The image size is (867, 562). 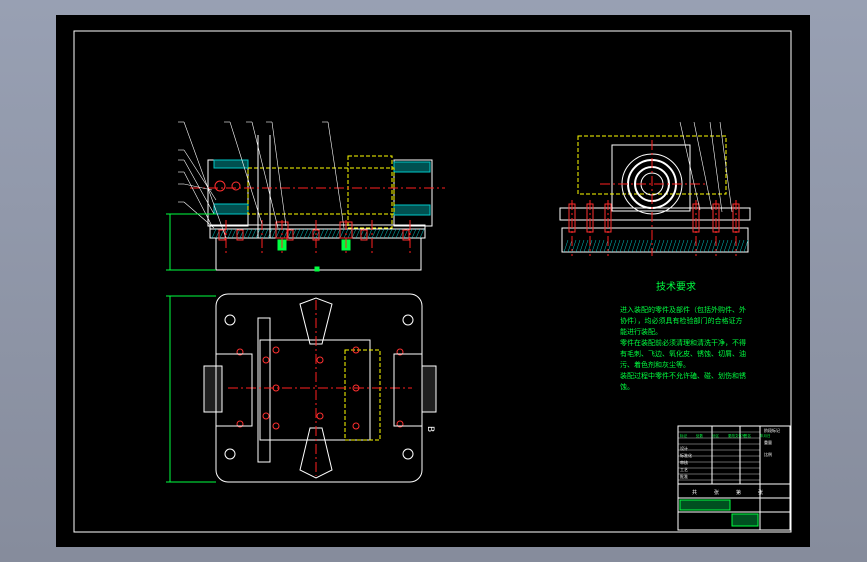 I want to click on dimension-mark, so click(x=317, y=269).